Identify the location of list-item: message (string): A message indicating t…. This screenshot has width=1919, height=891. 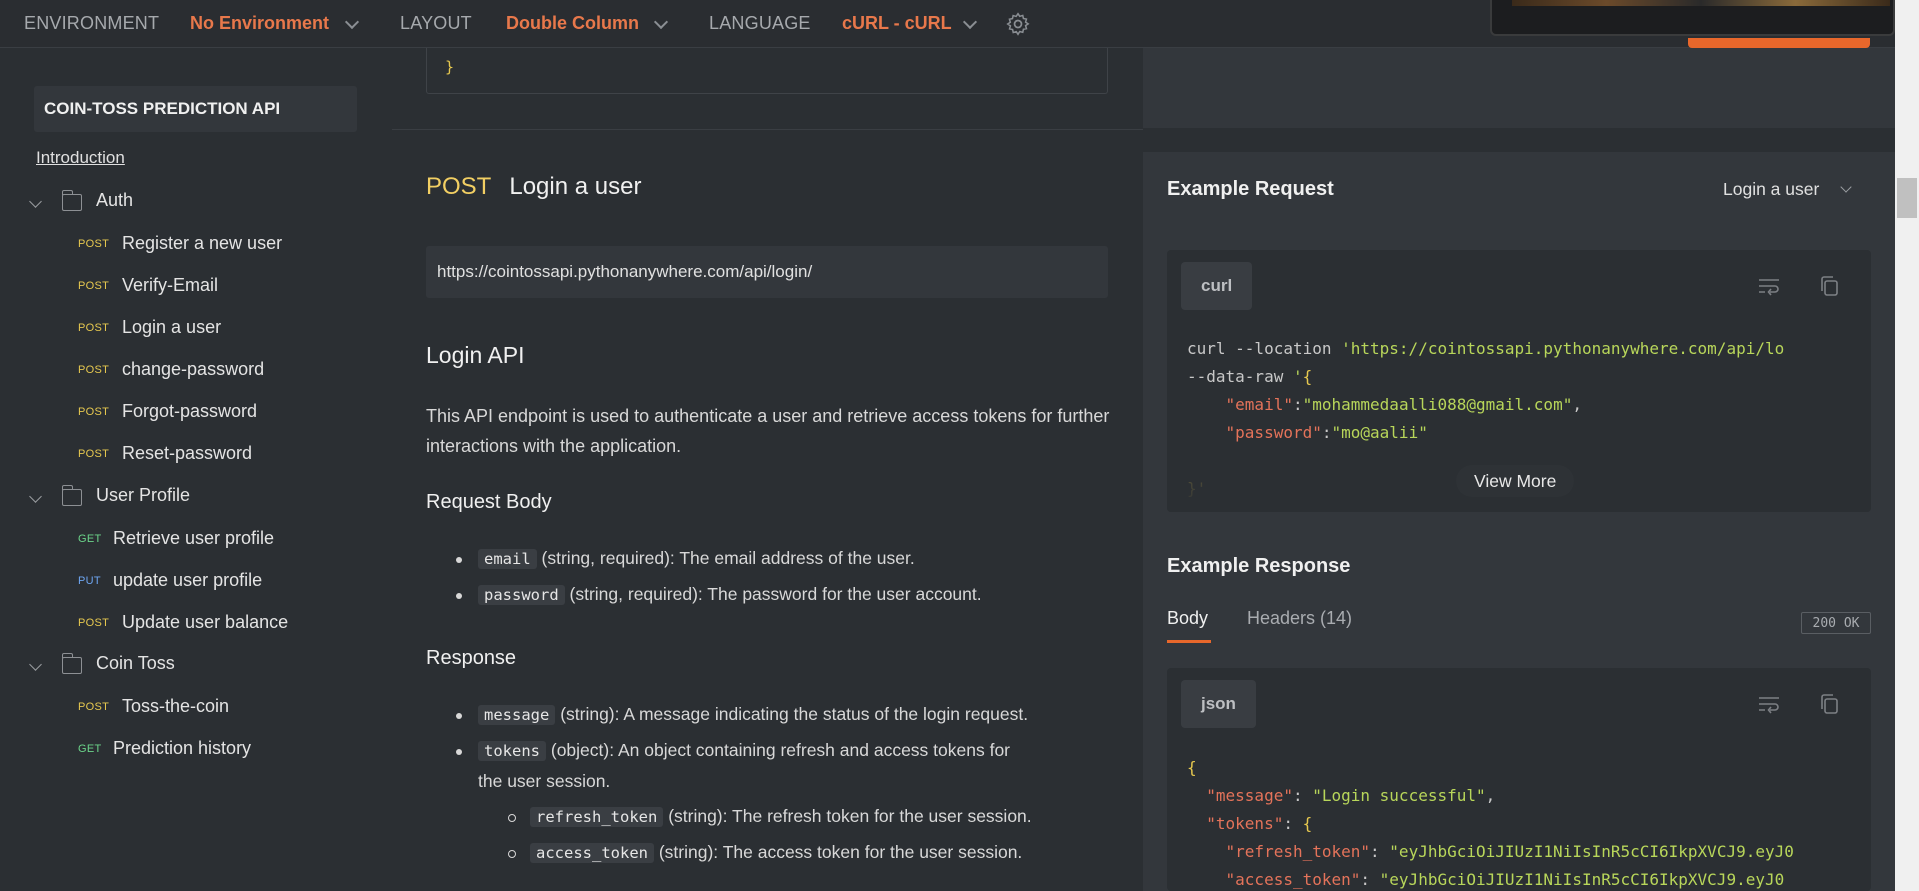
(742, 714).